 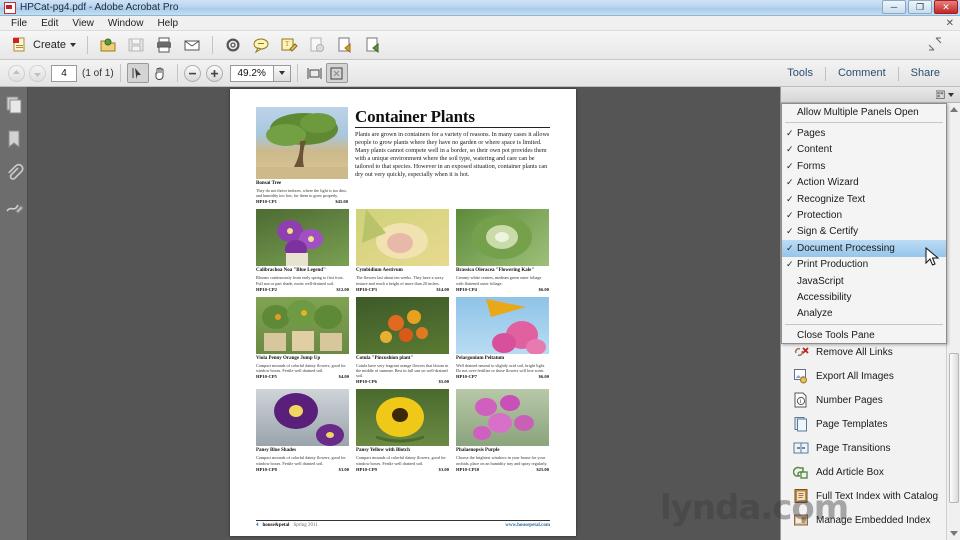 What do you see at coordinates (317, 45) in the screenshot?
I see `secure-button` at bounding box center [317, 45].